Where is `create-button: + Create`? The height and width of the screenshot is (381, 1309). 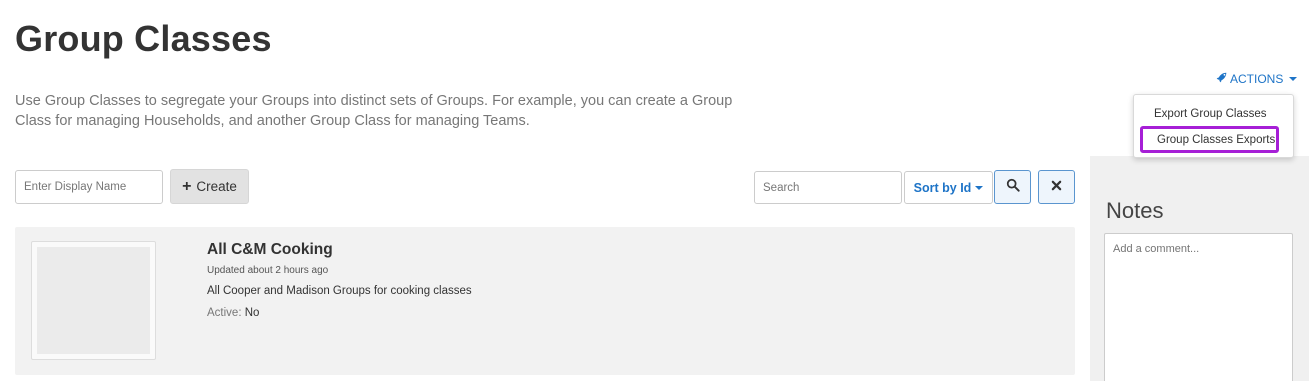
create-button: + Create is located at coordinates (209, 186).